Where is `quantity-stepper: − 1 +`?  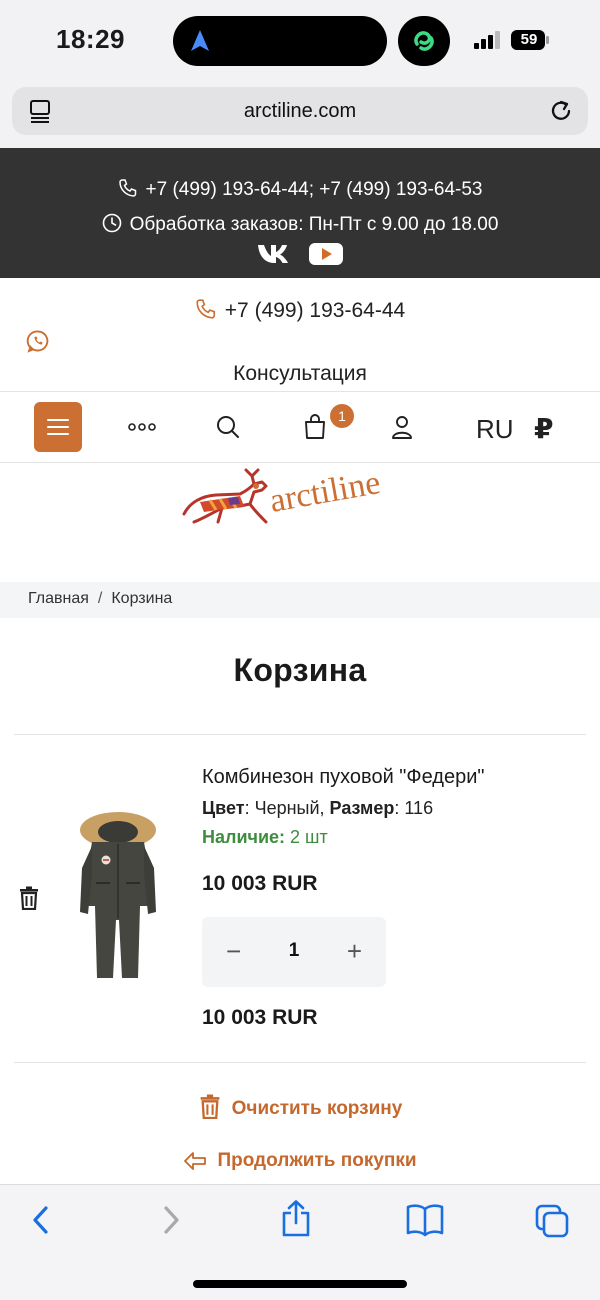 quantity-stepper: − 1 + is located at coordinates (294, 952).